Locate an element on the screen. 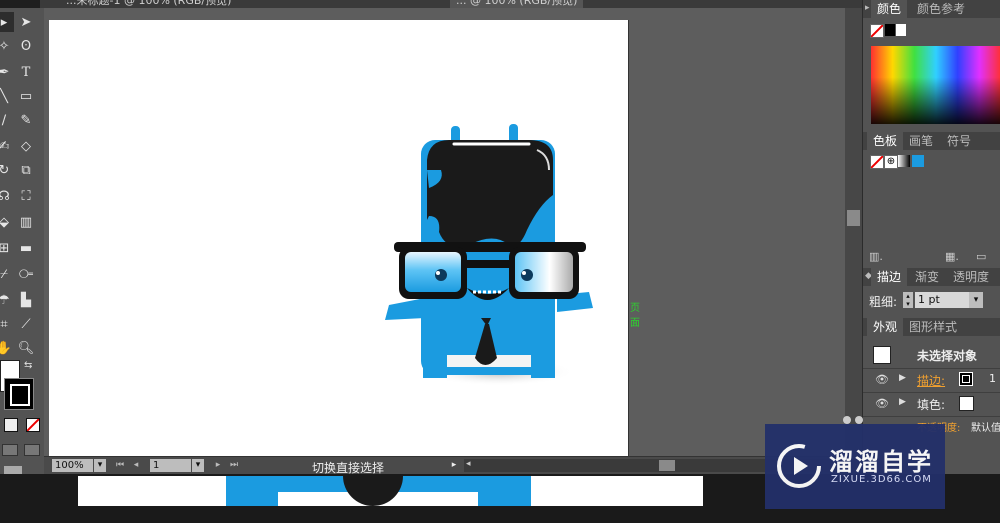 The image size is (1000, 523). registration-swatch-icon: ⊕ is located at coordinates (891, 162).